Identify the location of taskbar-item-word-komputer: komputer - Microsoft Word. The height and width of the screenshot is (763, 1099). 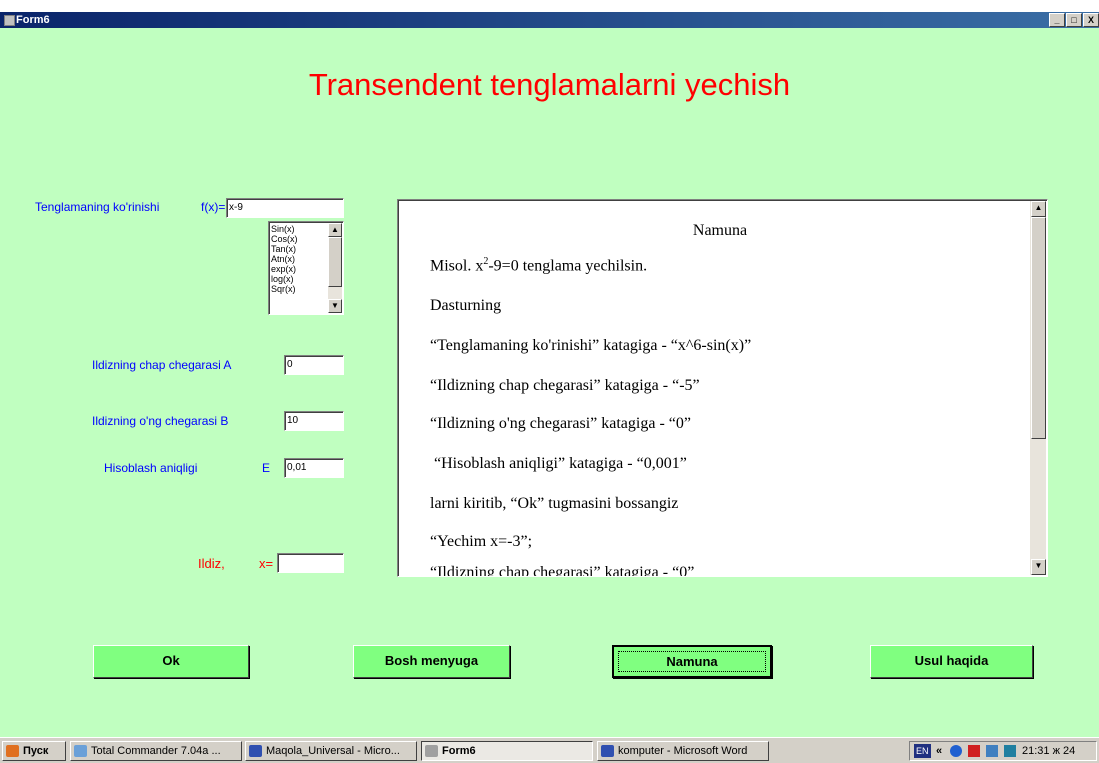
(683, 751).